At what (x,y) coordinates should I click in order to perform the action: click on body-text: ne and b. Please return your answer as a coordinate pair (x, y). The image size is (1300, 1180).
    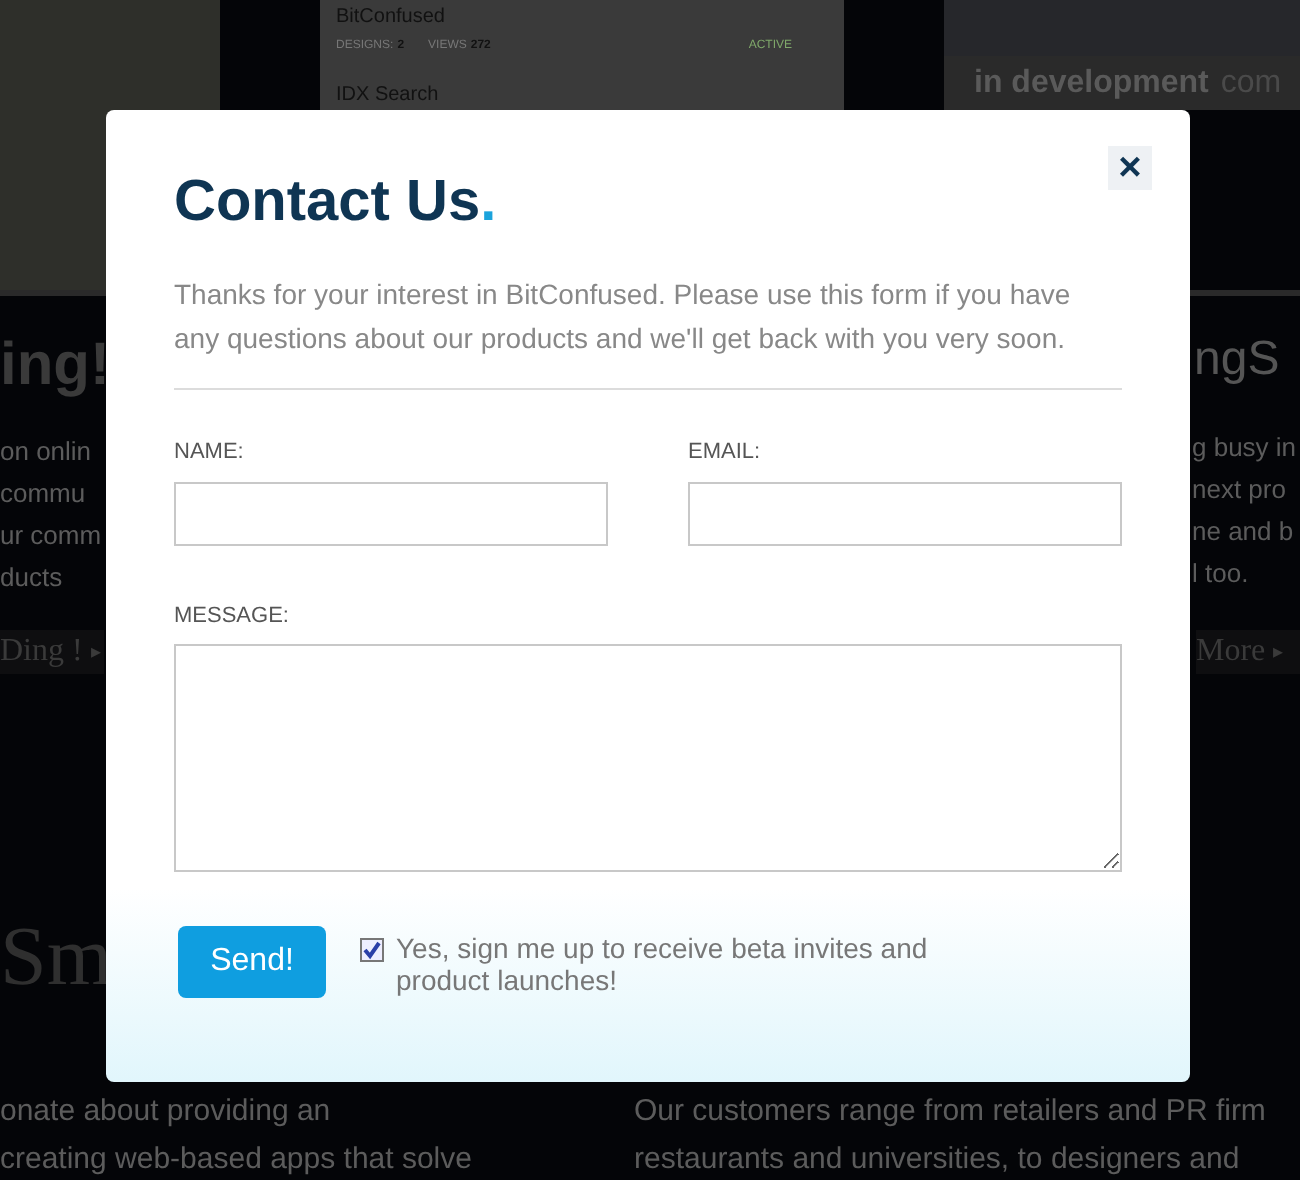
    Looking at the image, I should click on (1243, 532).